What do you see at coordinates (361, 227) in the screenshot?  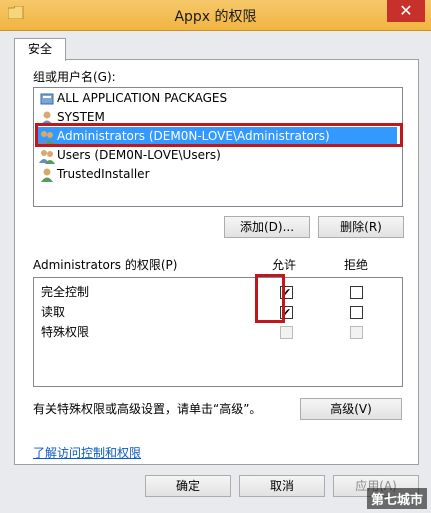 I see `remove-button: 删除(R)` at bounding box center [361, 227].